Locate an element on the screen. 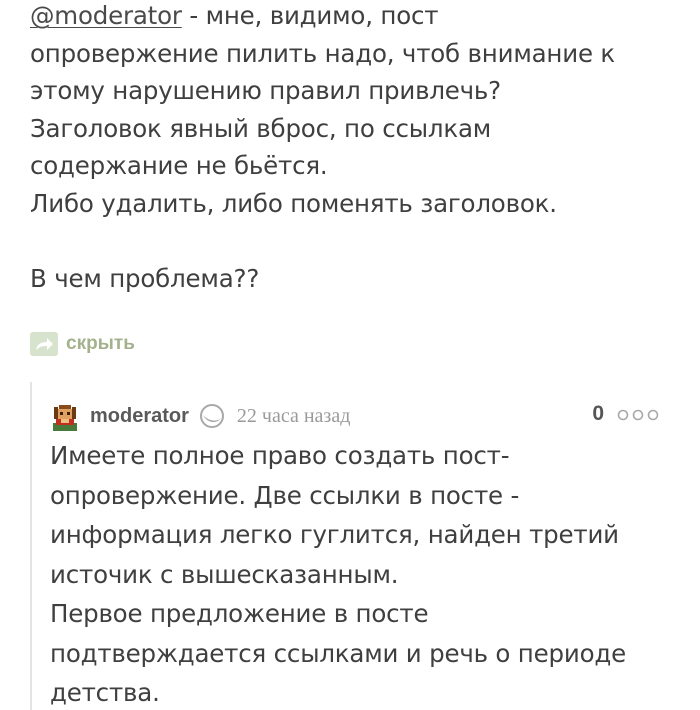 Image resolution: width=700 pixels, height=710 pixels. parent-line-1-text: - мне, видимо, пост is located at coordinates (310, 15).